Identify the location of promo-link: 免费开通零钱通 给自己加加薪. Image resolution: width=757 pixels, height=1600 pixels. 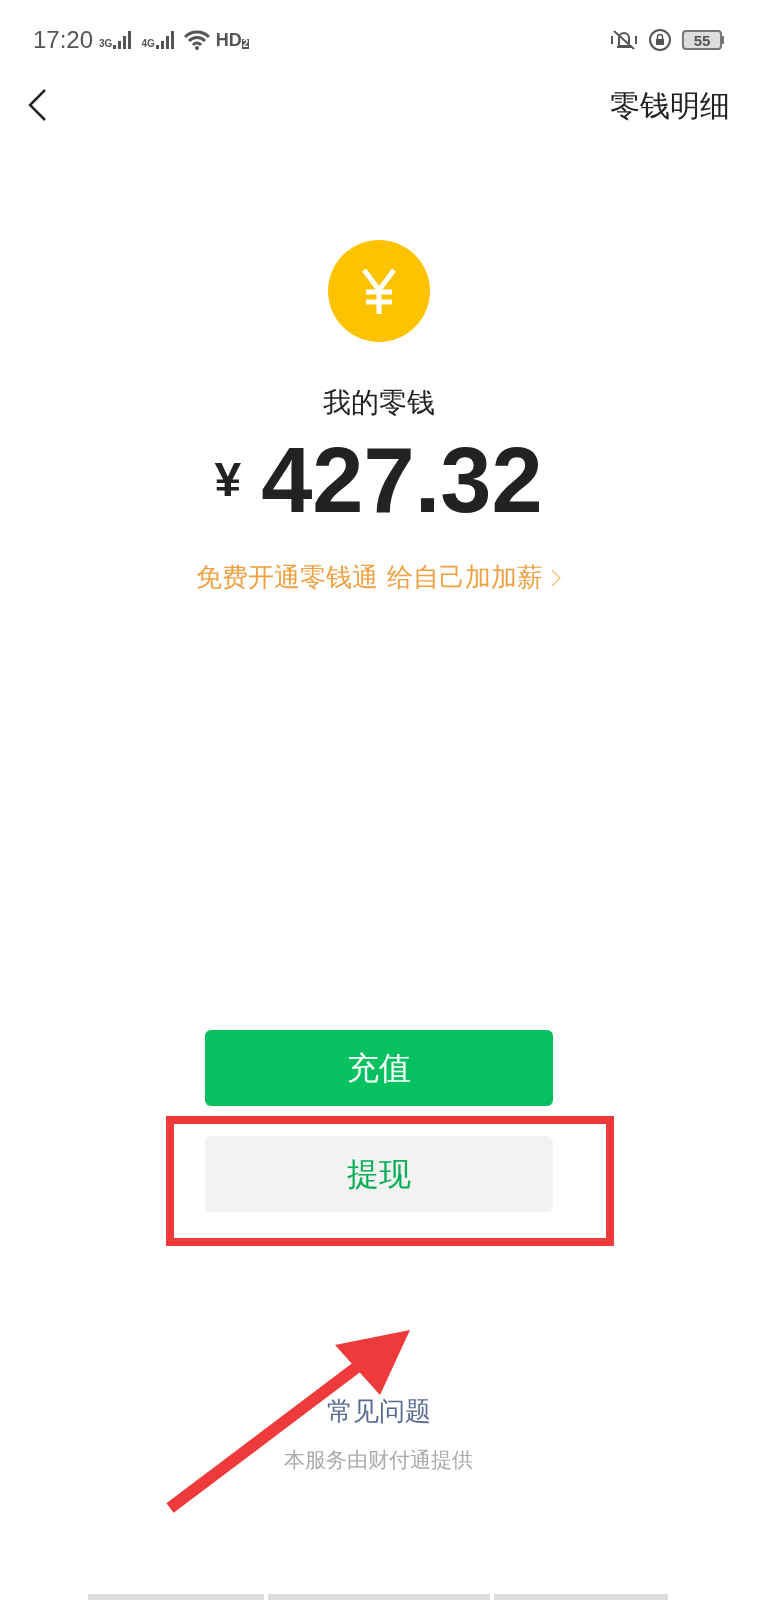
(378, 577).